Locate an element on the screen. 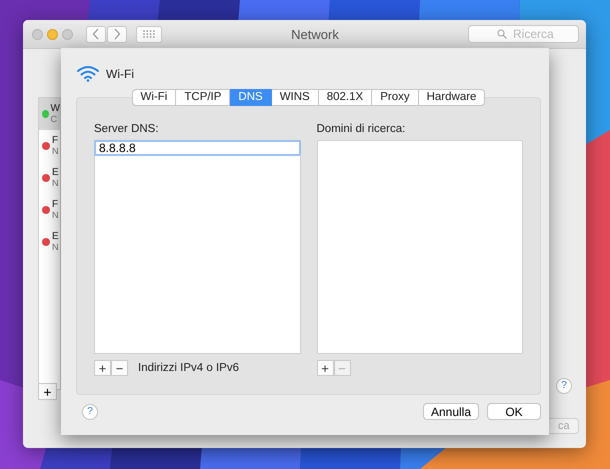  tab: Proxy is located at coordinates (395, 97).